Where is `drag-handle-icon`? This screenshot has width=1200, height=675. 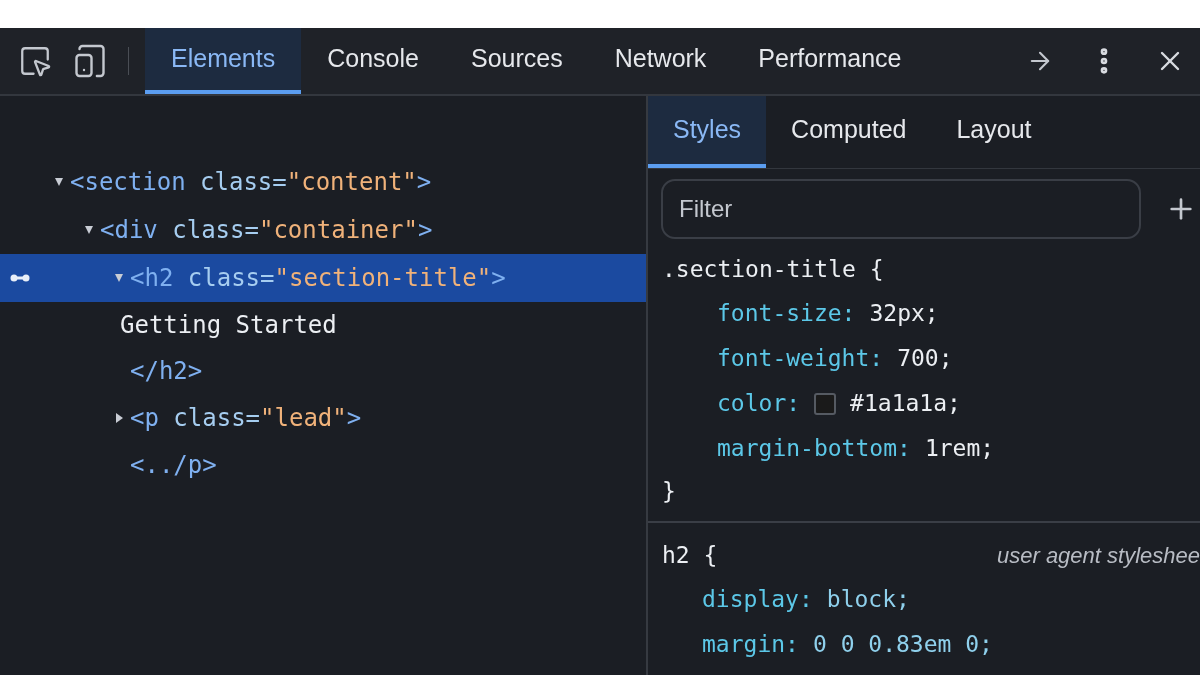 drag-handle-icon is located at coordinates (20, 278).